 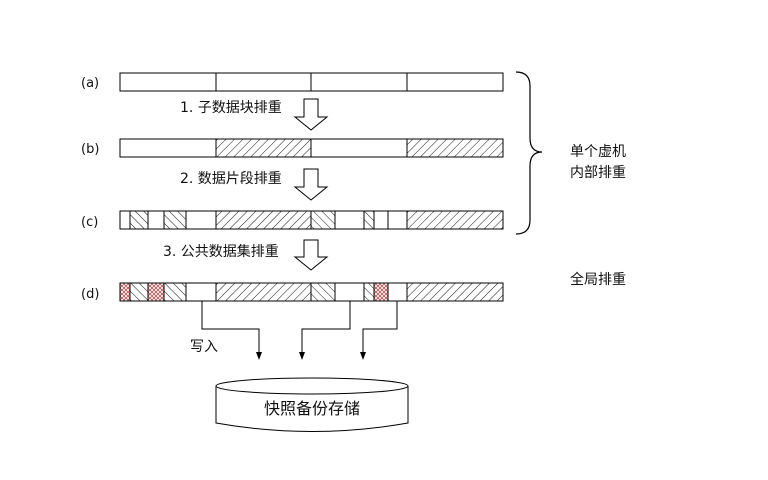 What do you see at coordinates (311, 148) in the screenshot?
I see `row-b-bar` at bounding box center [311, 148].